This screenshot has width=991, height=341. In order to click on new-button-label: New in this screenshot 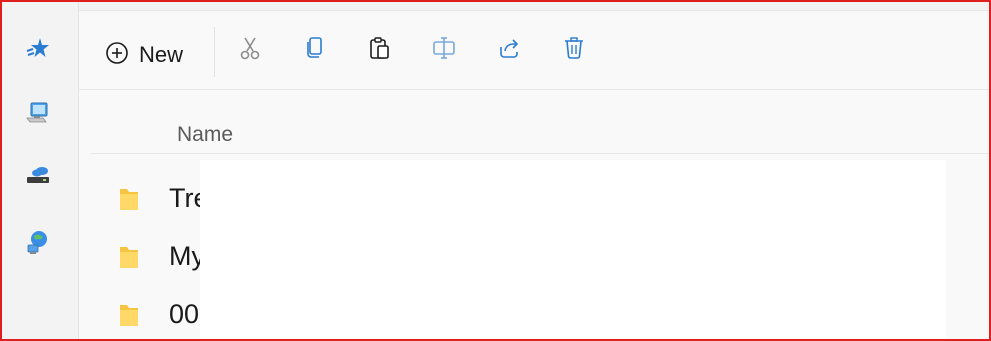, I will do `click(161, 54)`.